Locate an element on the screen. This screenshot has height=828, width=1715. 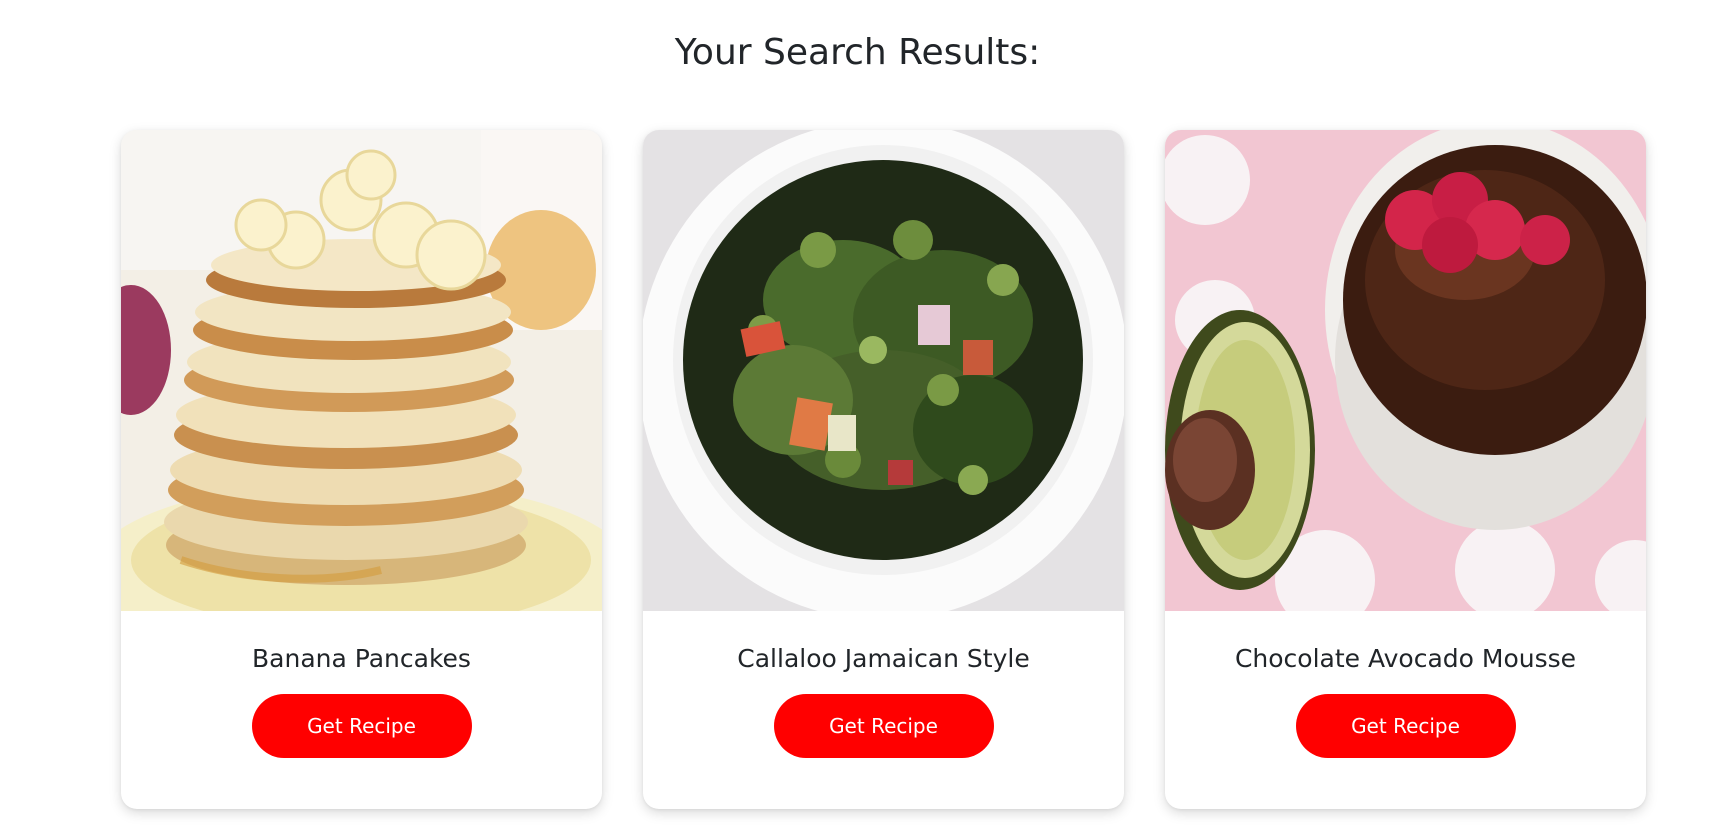
recipe-title: Banana Pancakes is located at coordinates (361, 658).